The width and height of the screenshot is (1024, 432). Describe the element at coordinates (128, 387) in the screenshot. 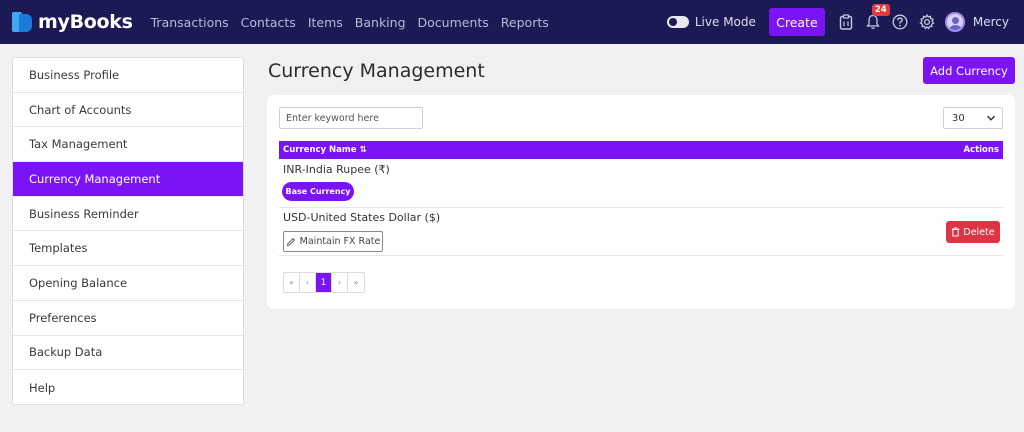

I see `sidebar-item-help: Help` at that location.